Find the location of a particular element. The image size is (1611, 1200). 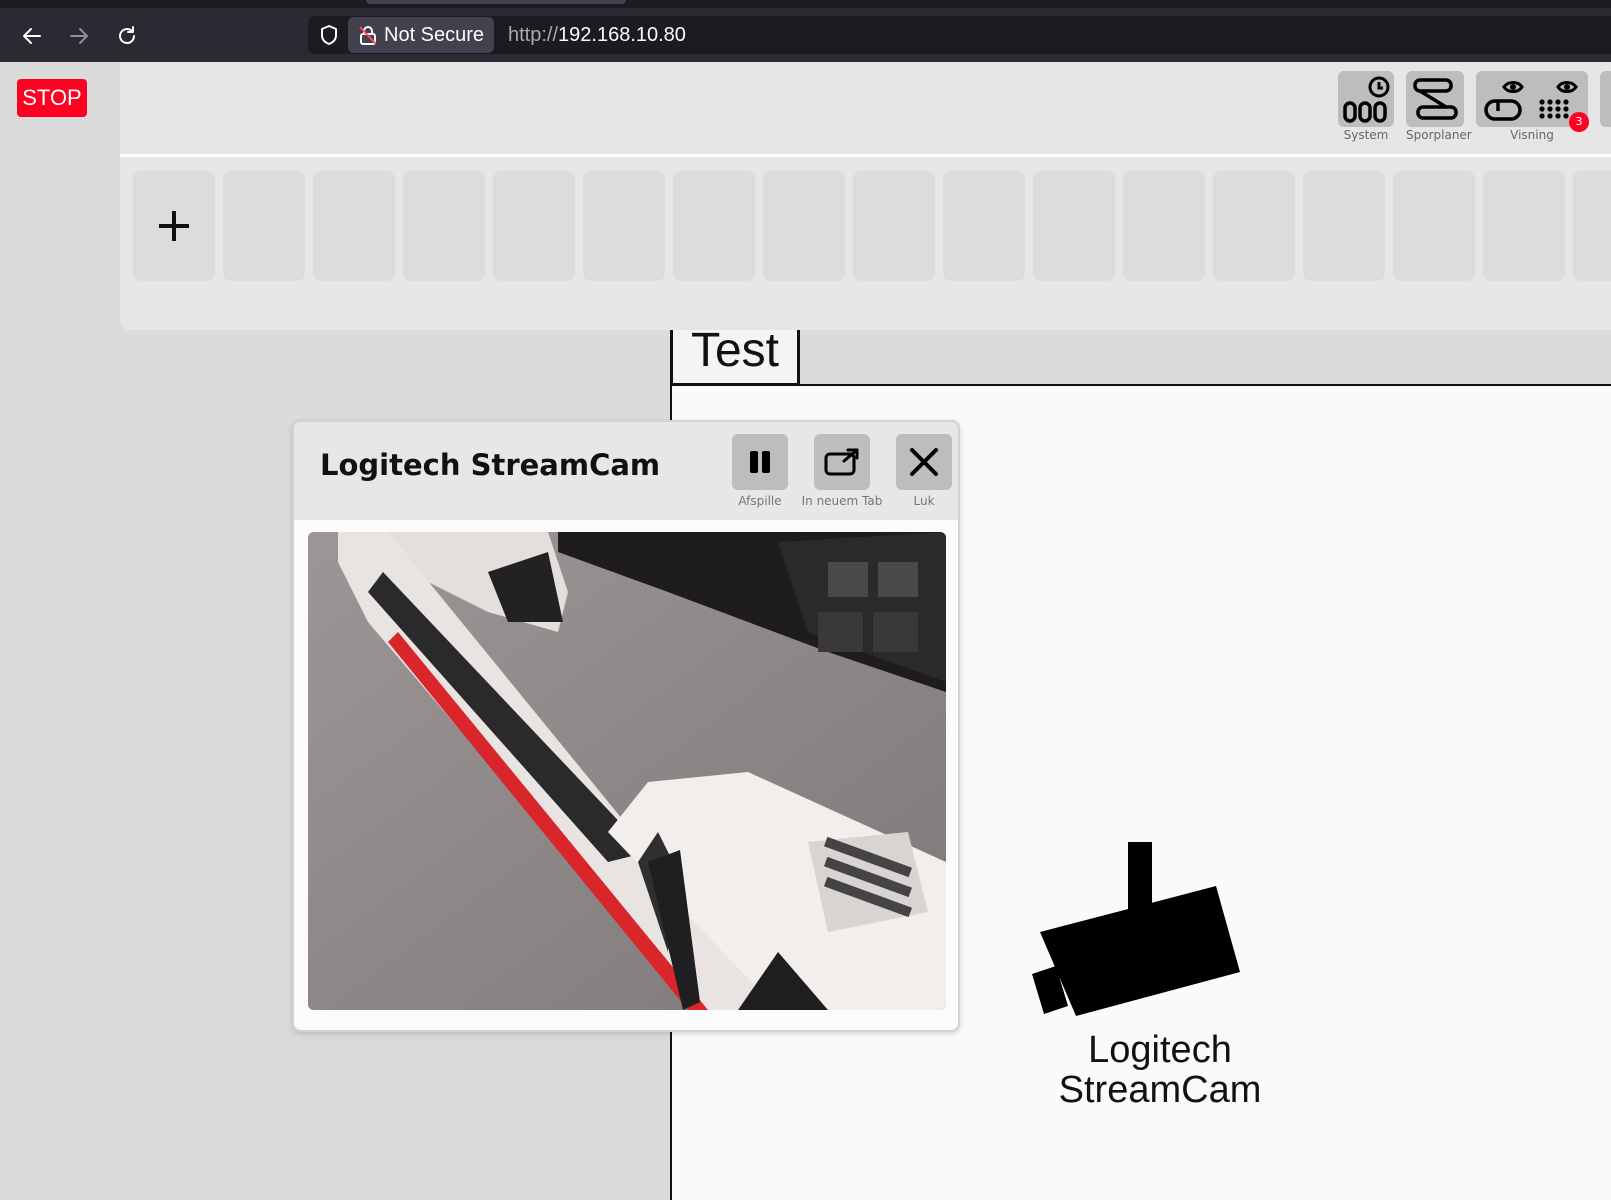

play-pause-tile is located at coordinates (760, 462).